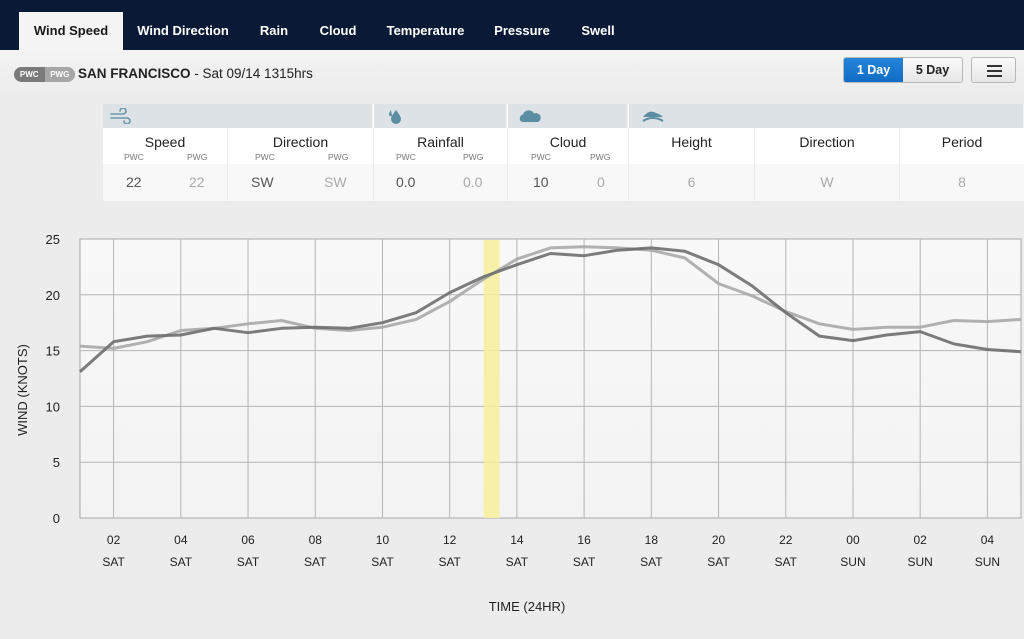  I want to click on day-range-toggle: 1 Day 5 Day, so click(903, 70).